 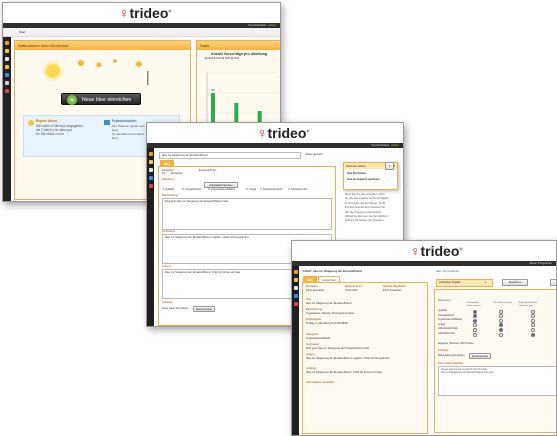 What do you see at coordinates (213, 90) in the screenshot?
I see `chart-data-label: 80` at bounding box center [213, 90].